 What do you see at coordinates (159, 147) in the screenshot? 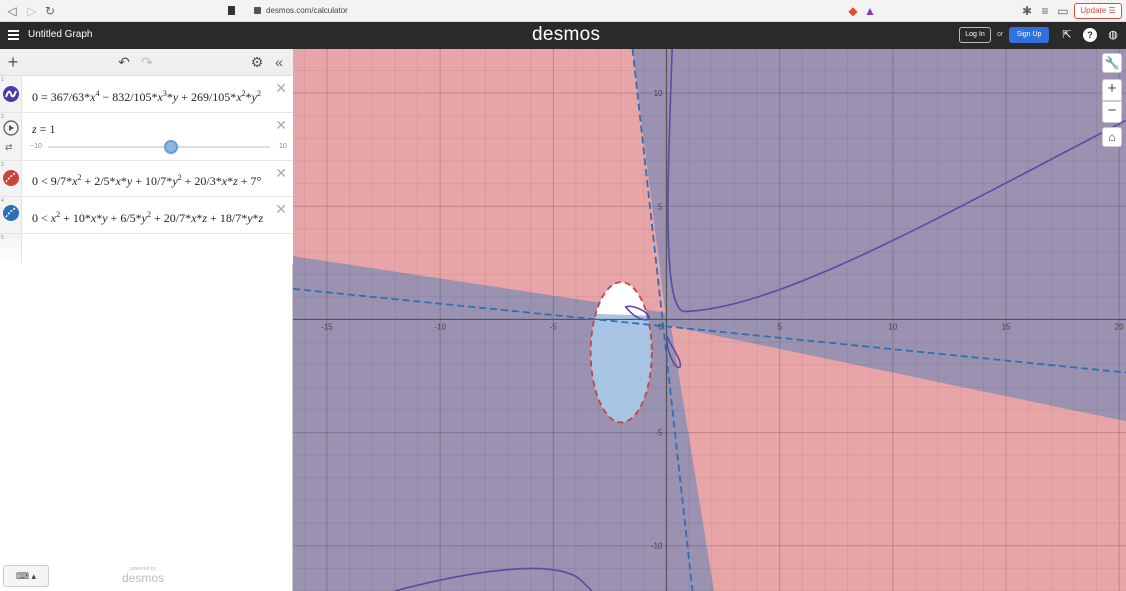
I see `slider-track` at bounding box center [159, 147].